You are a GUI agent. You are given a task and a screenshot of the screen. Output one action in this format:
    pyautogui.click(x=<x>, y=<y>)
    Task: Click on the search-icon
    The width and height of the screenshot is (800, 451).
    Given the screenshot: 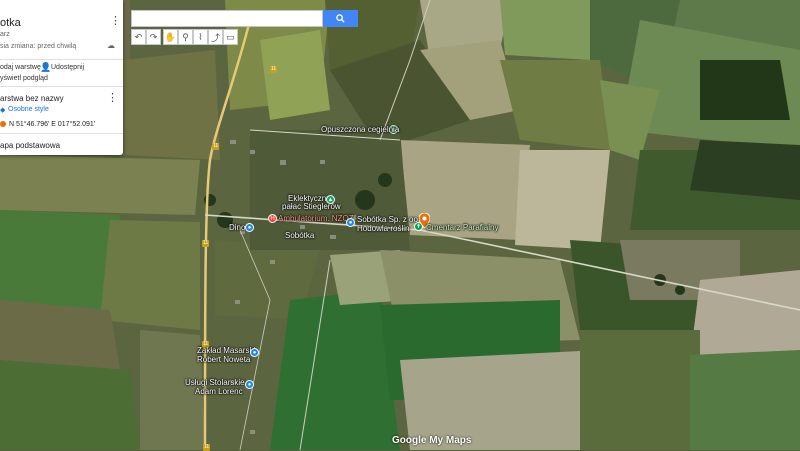 What is the action you would take?
    pyautogui.click(x=340, y=18)
    